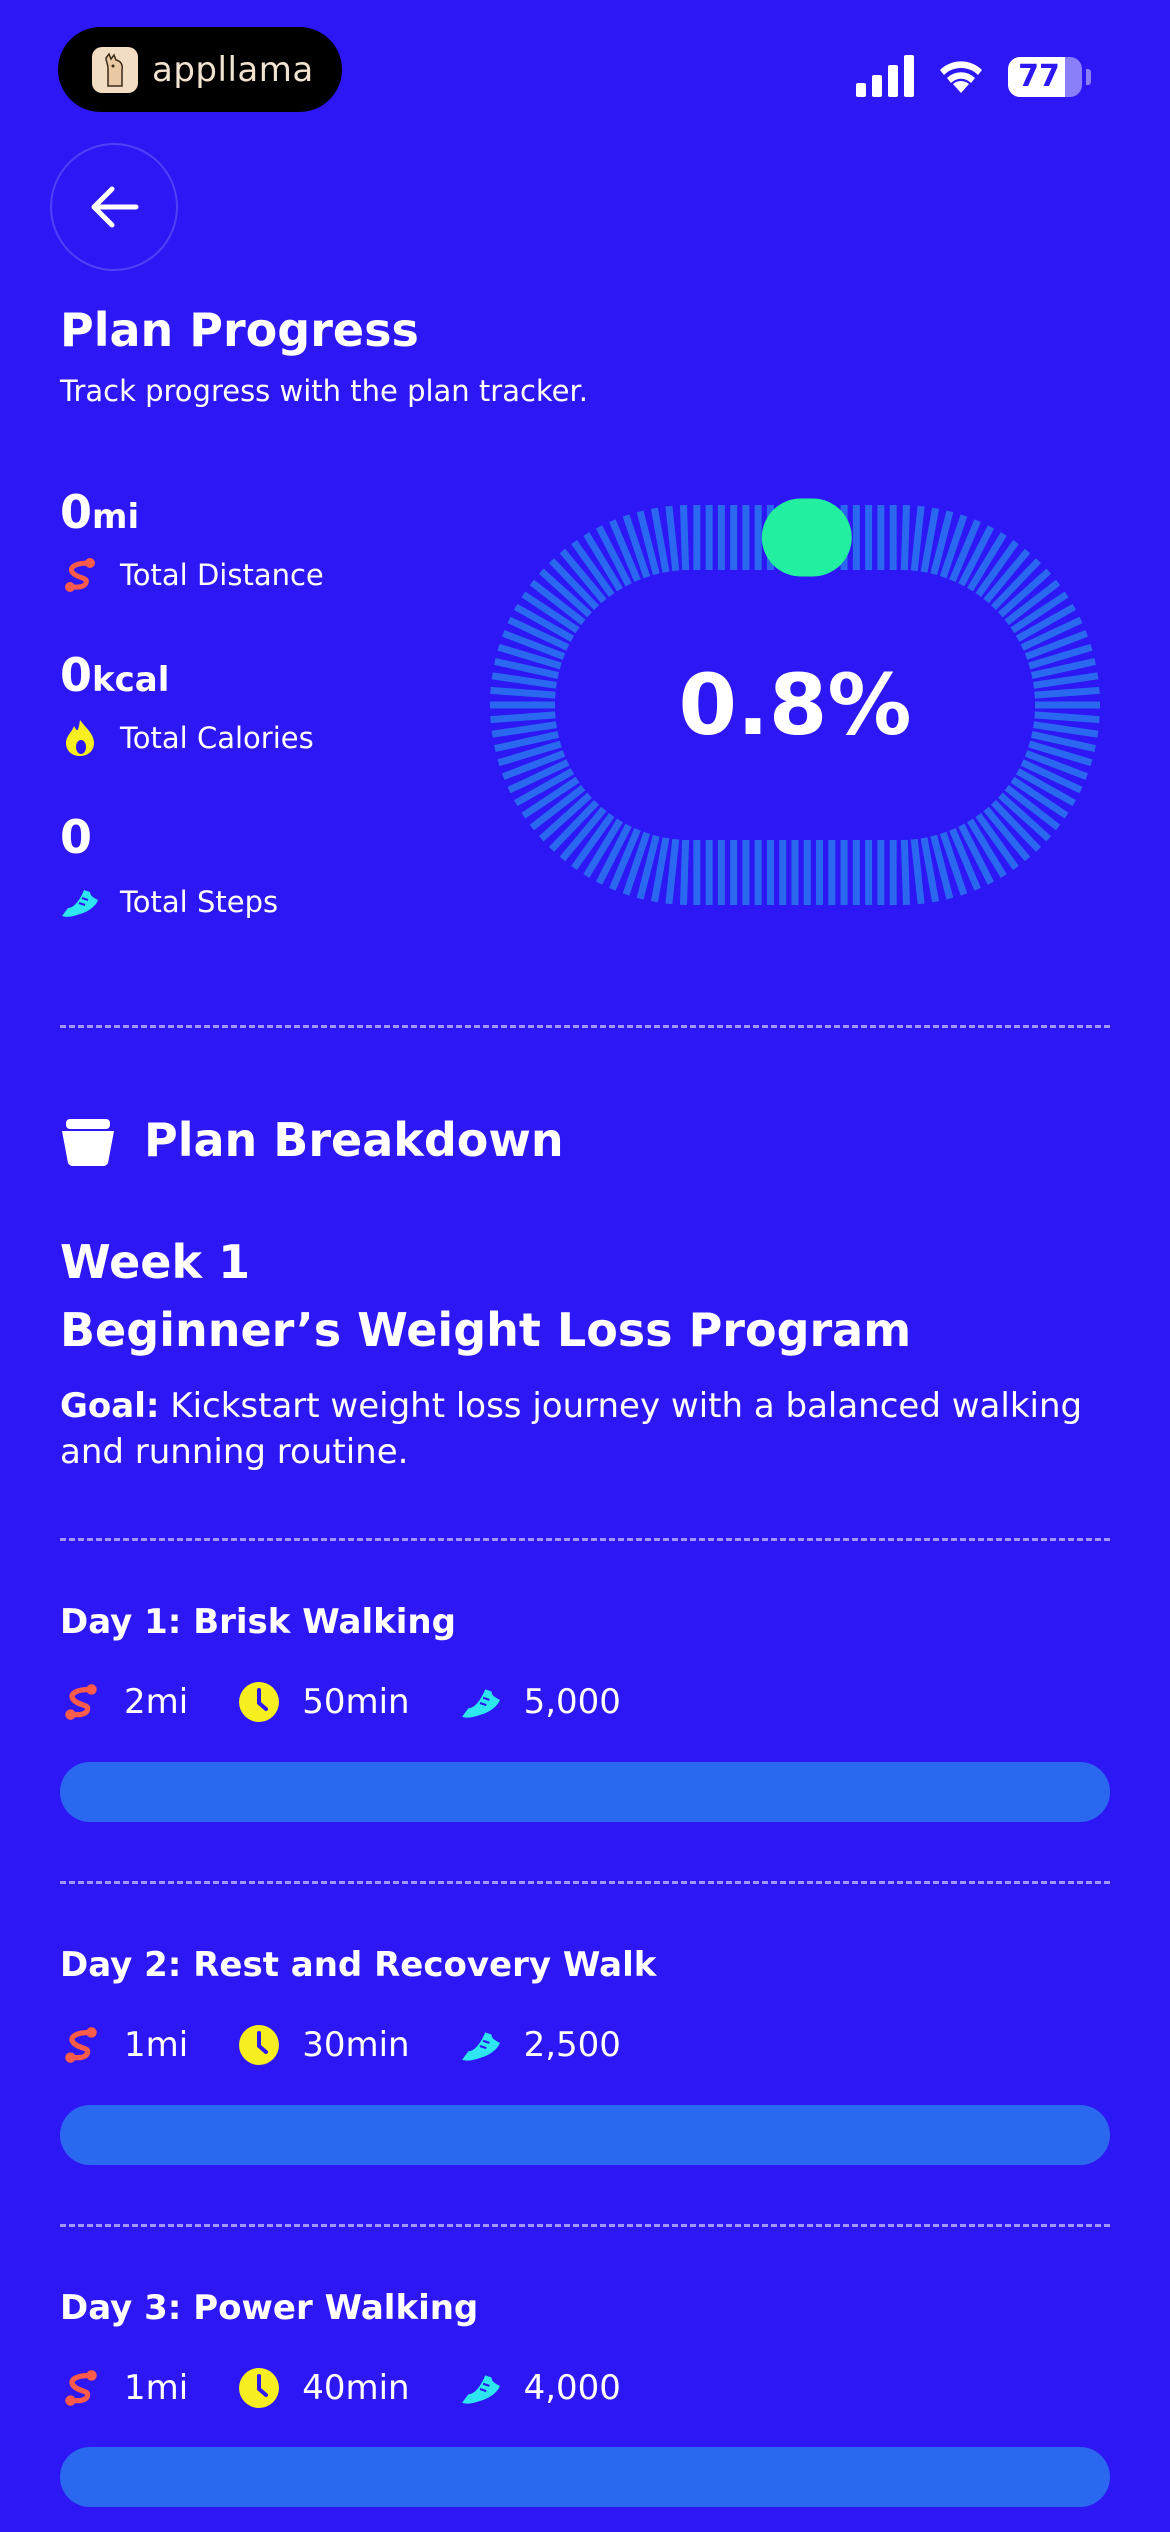 This screenshot has height=2532, width=1170. What do you see at coordinates (358, 1965) in the screenshot?
I see `day-2-title: Day 2: Rest and Recovery Walk` at bounding box center [358, 1965].